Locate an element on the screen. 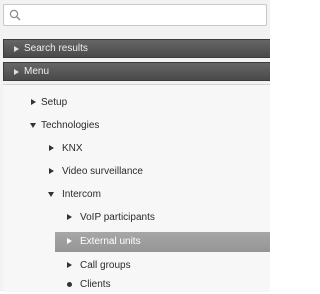  tree-item-call-groups: Call groups is located at coordinates (135, 266).